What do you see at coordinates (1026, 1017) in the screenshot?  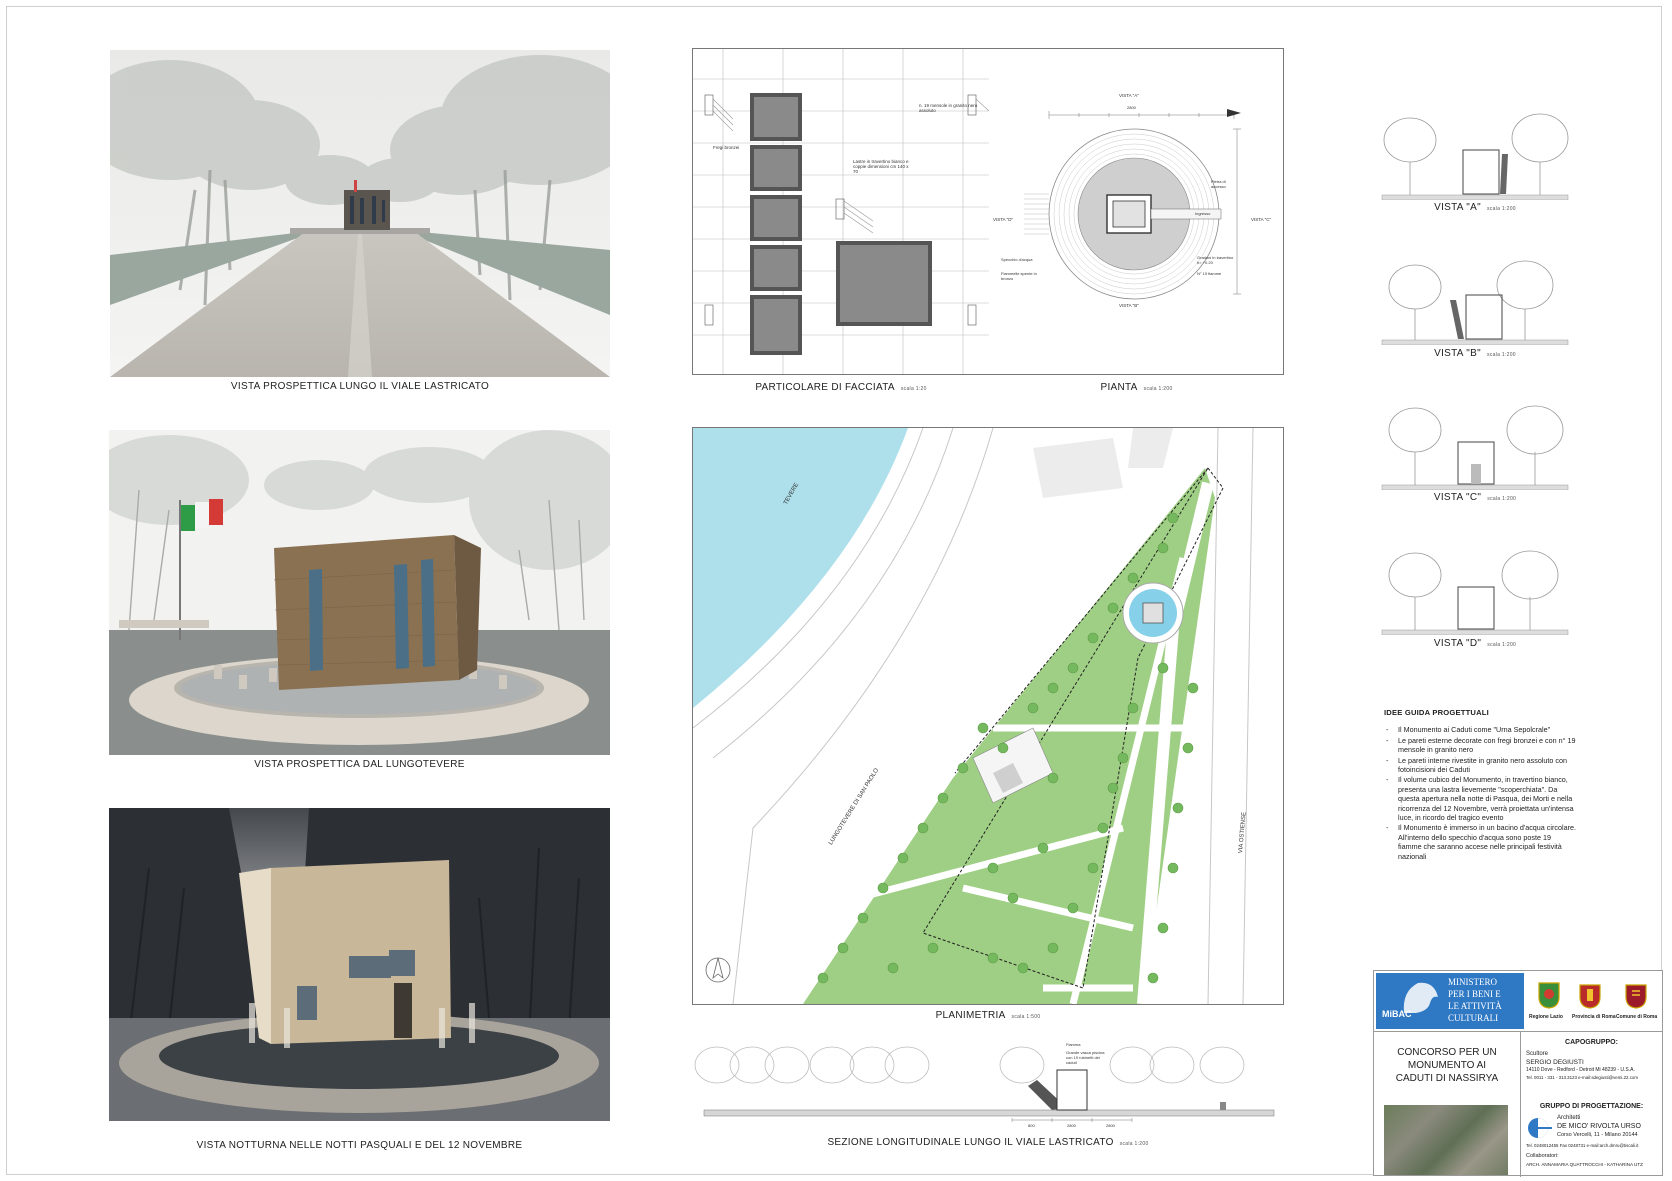 I see `caption-scale: scala 1:500` at bounding box center [1026, 1017].